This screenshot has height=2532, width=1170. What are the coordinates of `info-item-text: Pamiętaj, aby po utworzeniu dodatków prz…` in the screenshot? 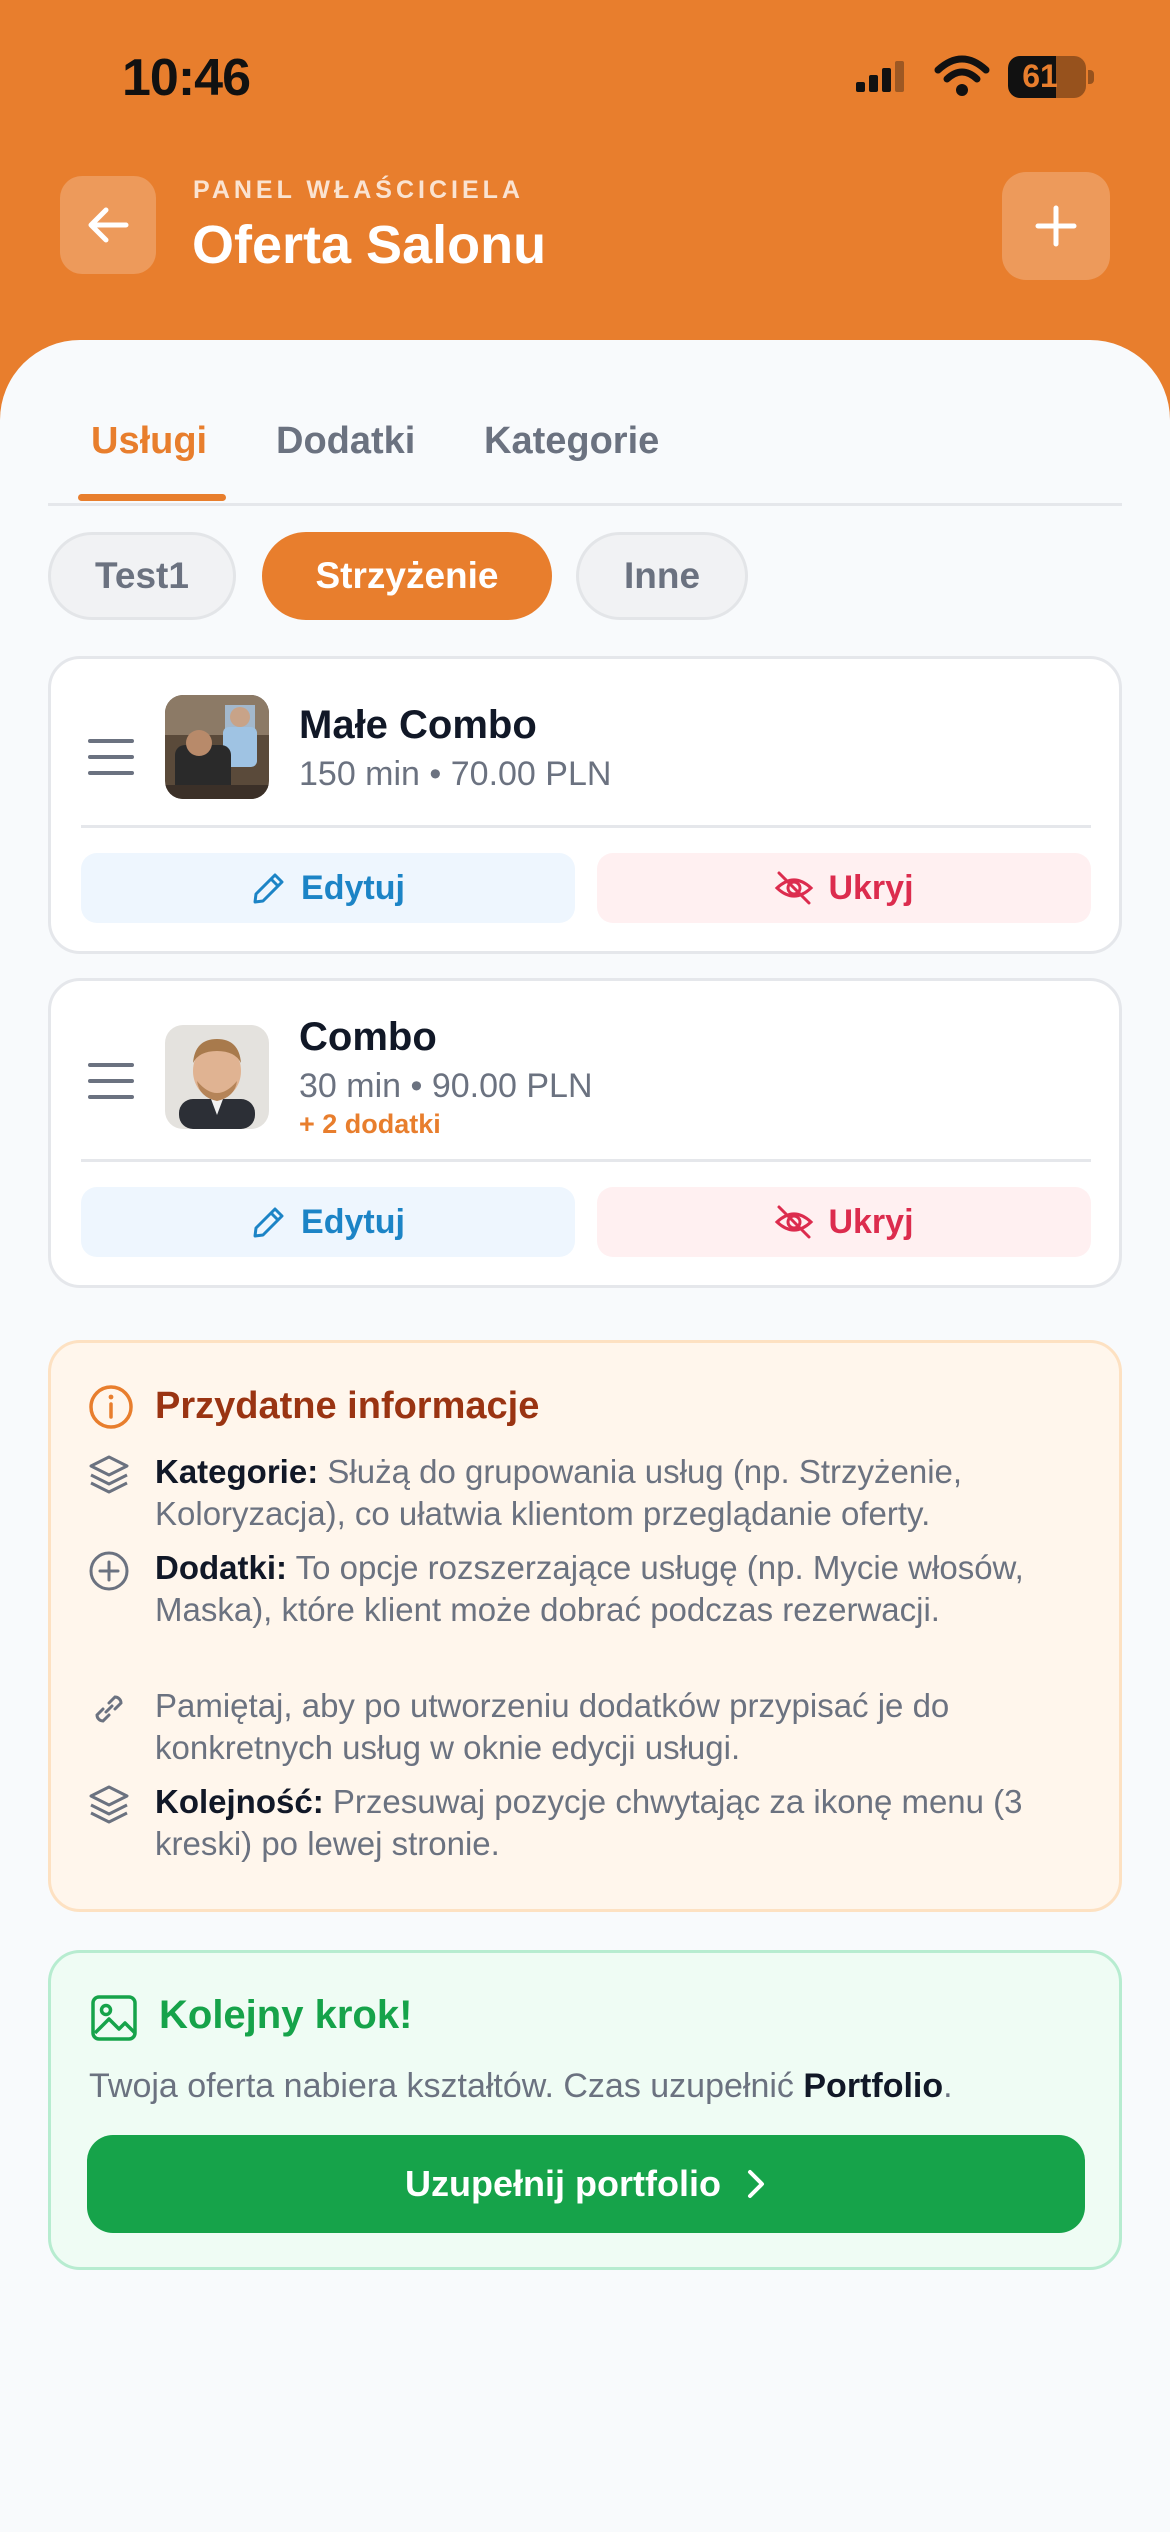 It's located at (552, 1726).